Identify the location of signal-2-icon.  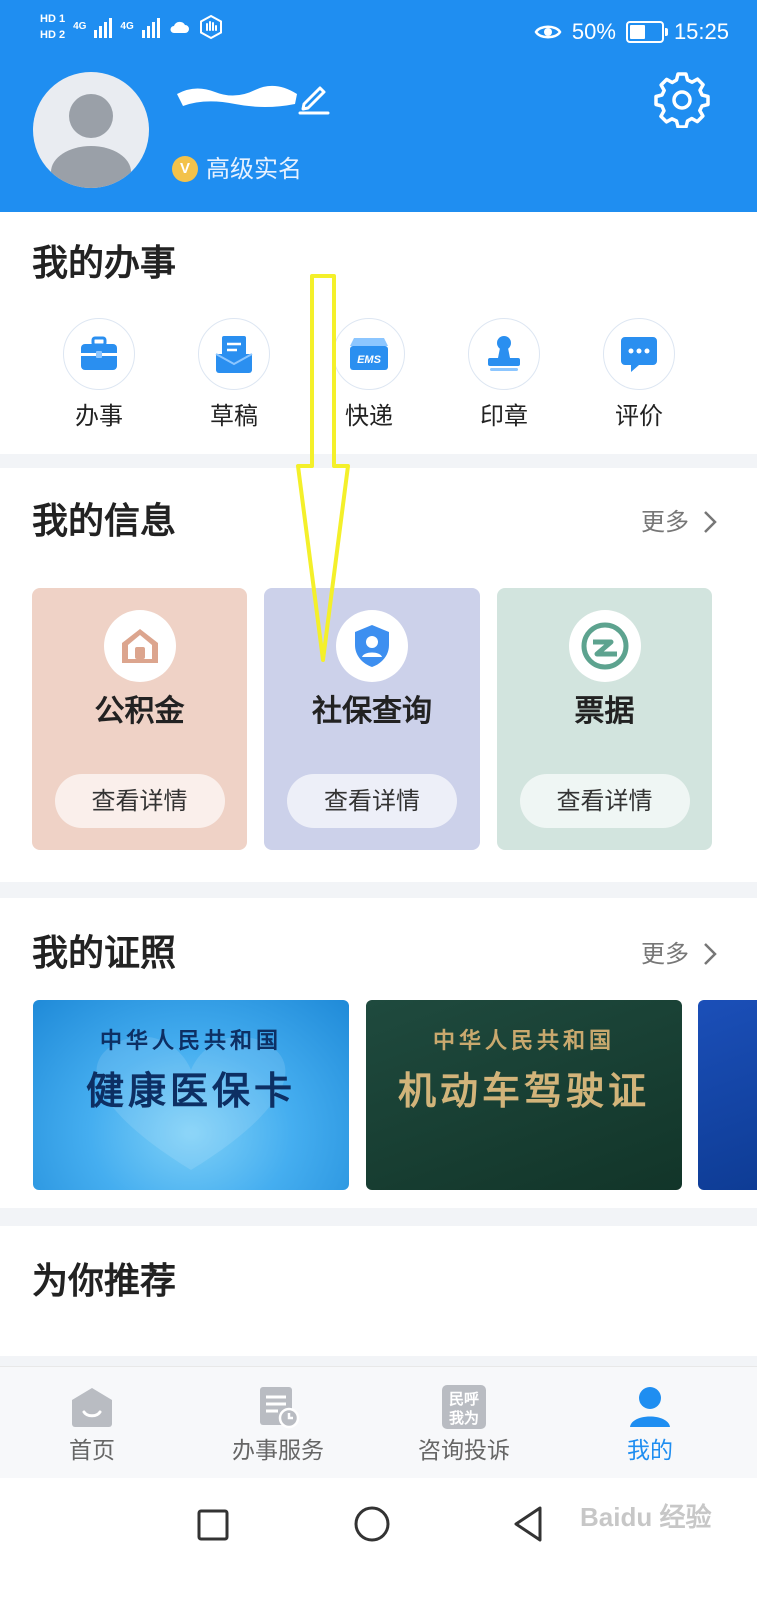
(150, 27).